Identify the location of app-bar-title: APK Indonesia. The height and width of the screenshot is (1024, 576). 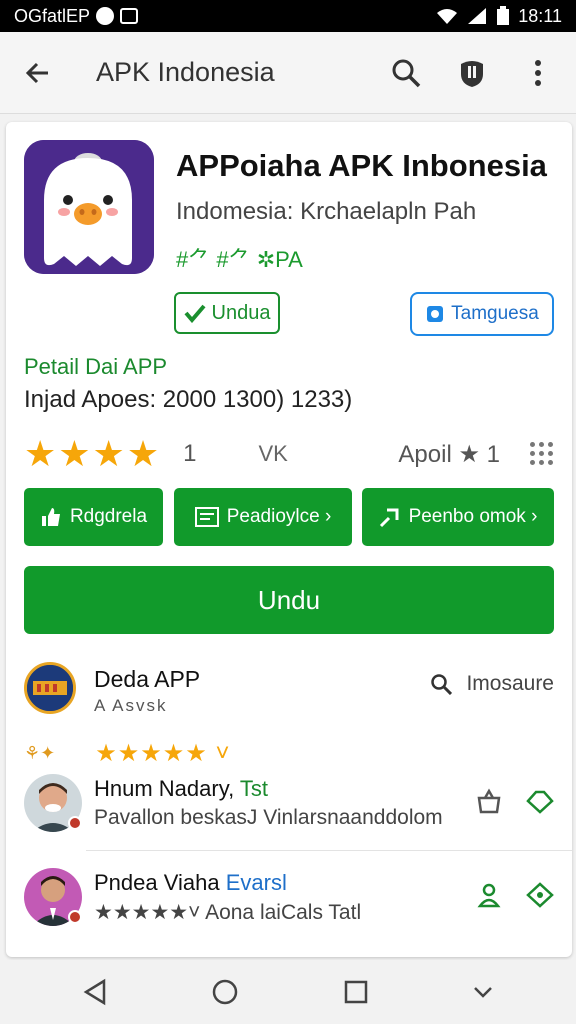
(185, 72).